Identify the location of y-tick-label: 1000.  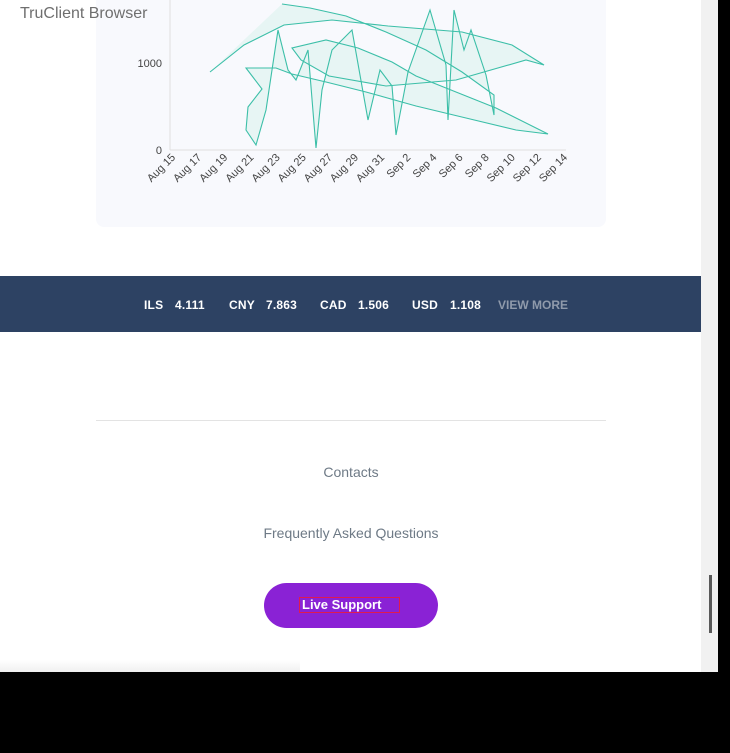
(150, 64).